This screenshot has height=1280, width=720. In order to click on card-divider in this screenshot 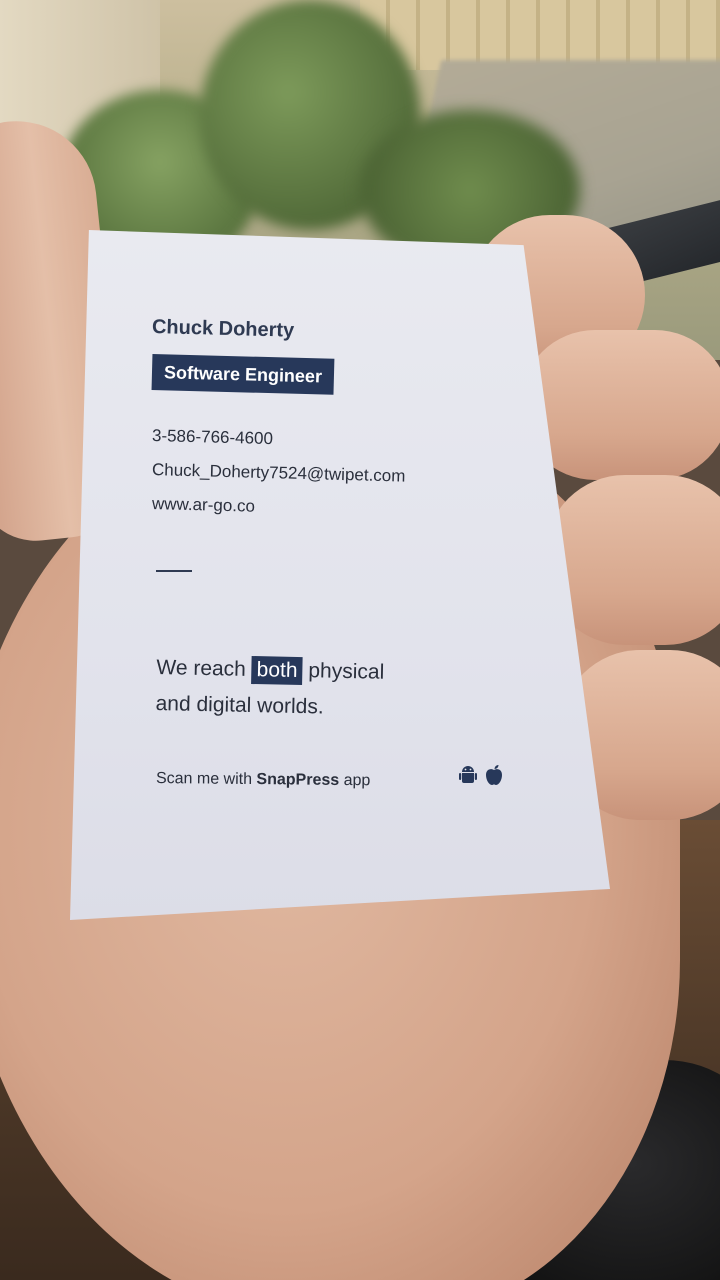, I will do `click(174, 571)`.